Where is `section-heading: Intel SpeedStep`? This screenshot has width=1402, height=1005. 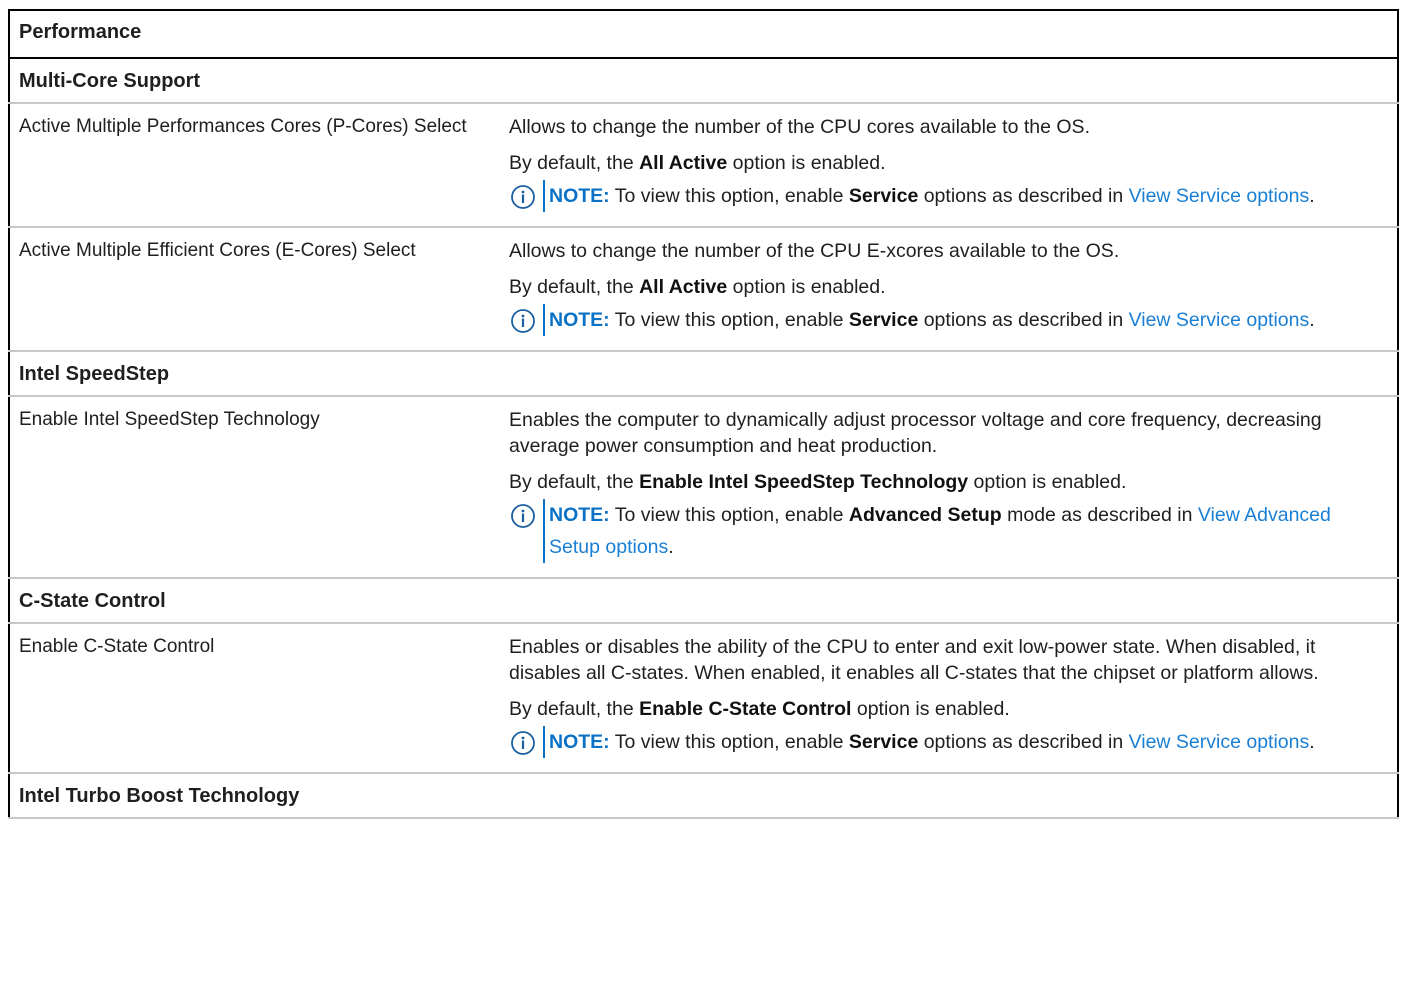 section-heading: Intel SpeedStep is located at coordinates (703, 374).